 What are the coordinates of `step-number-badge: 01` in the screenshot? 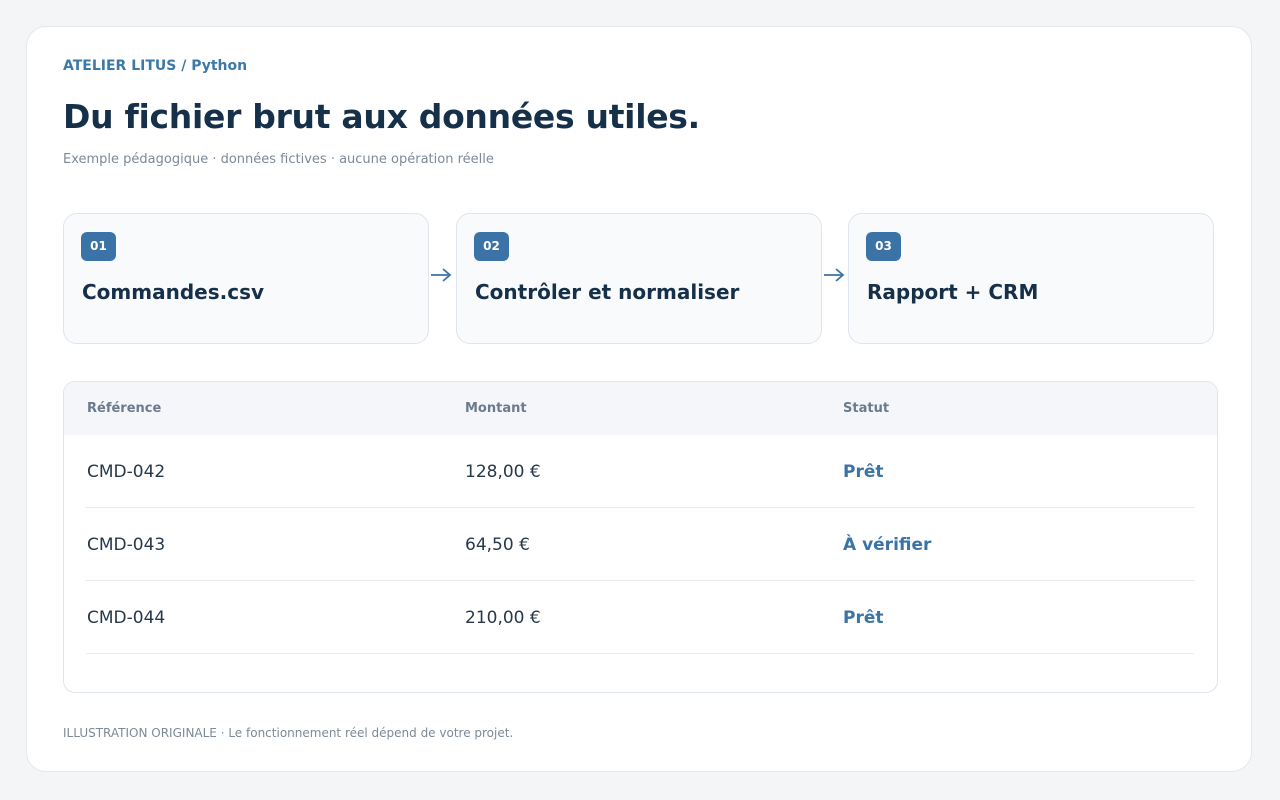 It's located at (98, 246).